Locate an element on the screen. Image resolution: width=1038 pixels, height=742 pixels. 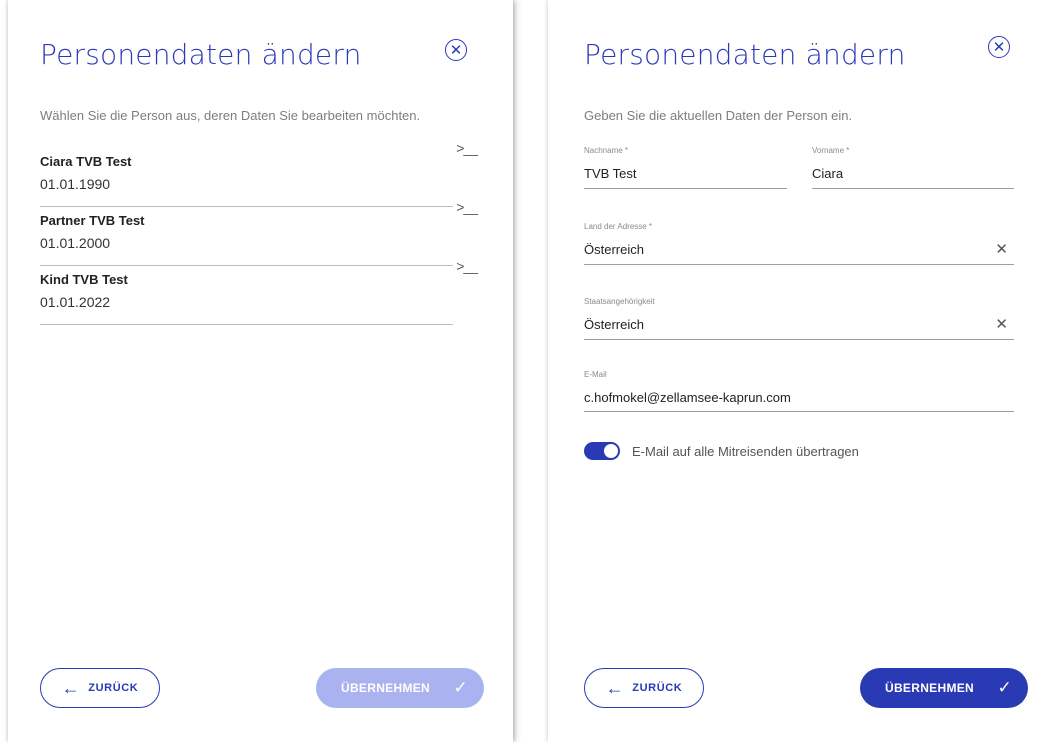
email-field: E-Mail c.hofmokel@zellamsee-kaprun.com is located at coordinates (799, 391).